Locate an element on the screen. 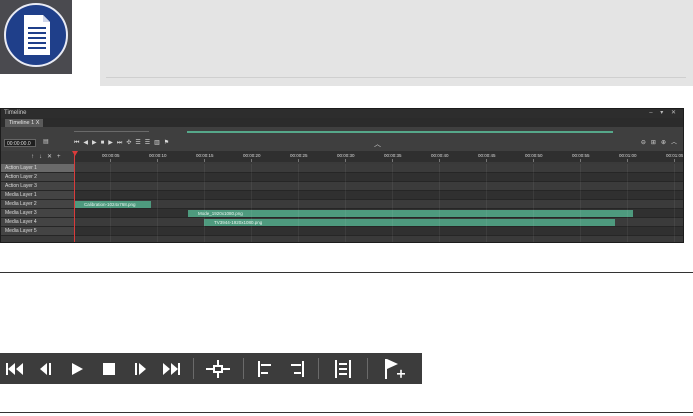 The width and height of the screenshot is (693, 416). ruler-label: 00:00:30 is located at coordinates (346, 155).